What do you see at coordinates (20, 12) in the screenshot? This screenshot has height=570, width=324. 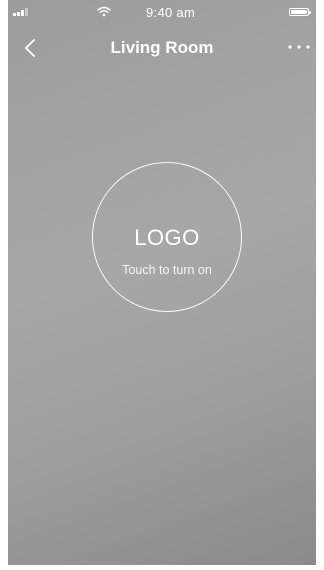 I see `signal-icon` at bounding box center [20, 12].